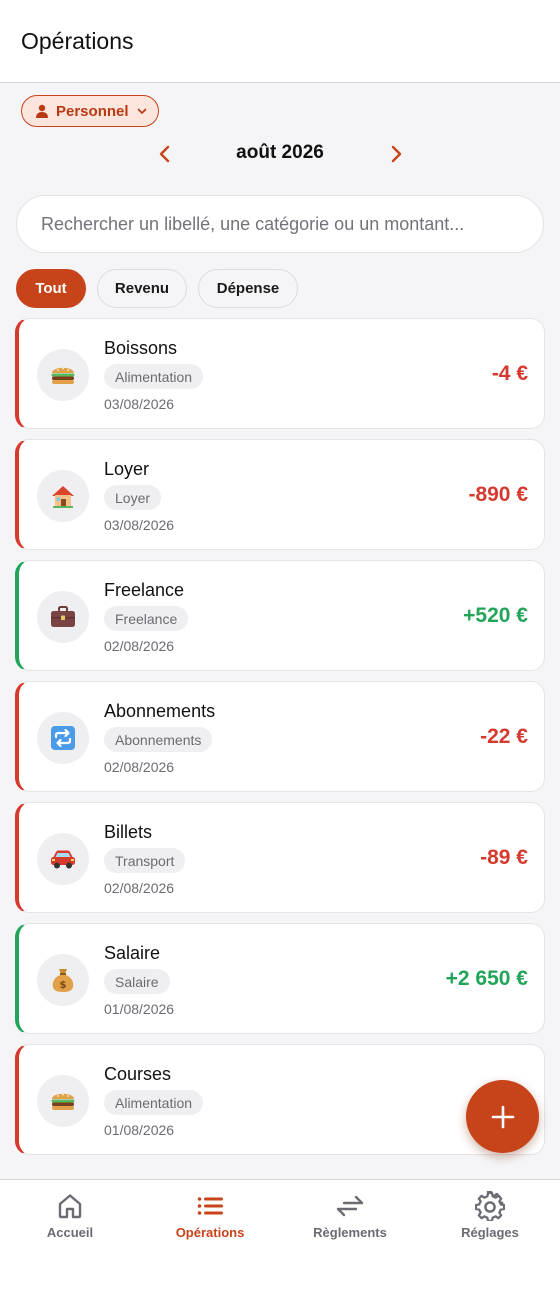  Describe the element at coordinates (210, 1232) in the screenshot. I see `nav-operations-label: Opérations` at that location.